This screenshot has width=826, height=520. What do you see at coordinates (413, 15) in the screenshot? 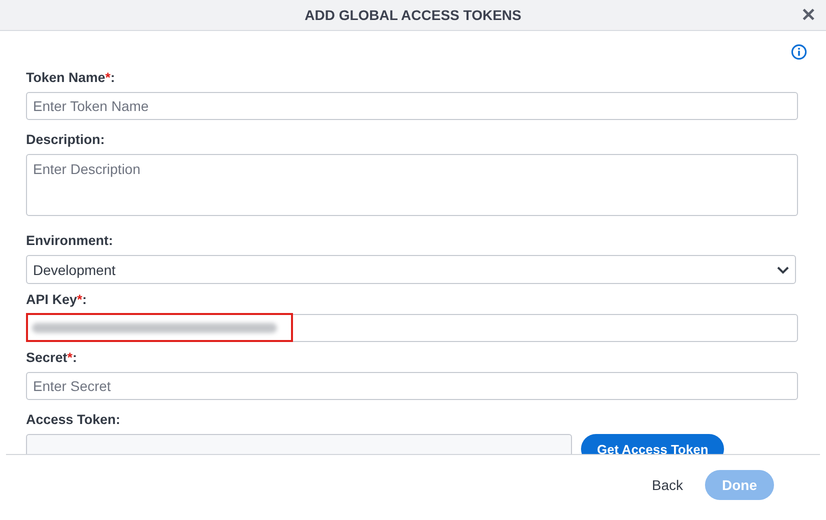
I see `dialog-title: ADD GLOBAL ACCESS TOKENS` at bounding box center [413, 15].